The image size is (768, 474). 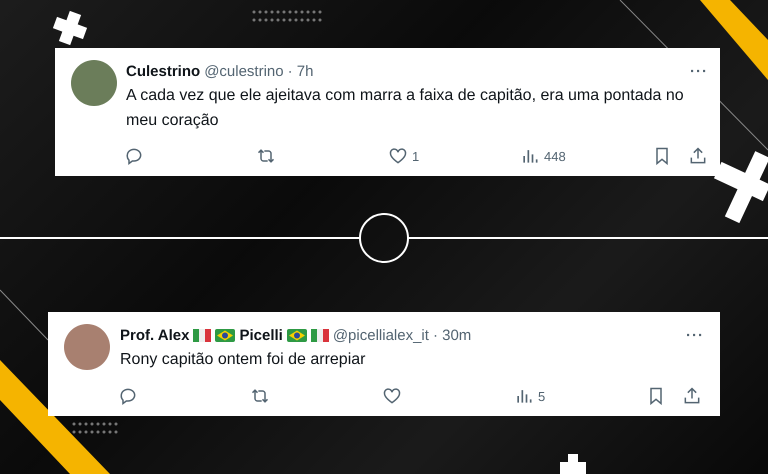 I want to click on user-handle: @picellialex_it, so click(x=380, y=335).